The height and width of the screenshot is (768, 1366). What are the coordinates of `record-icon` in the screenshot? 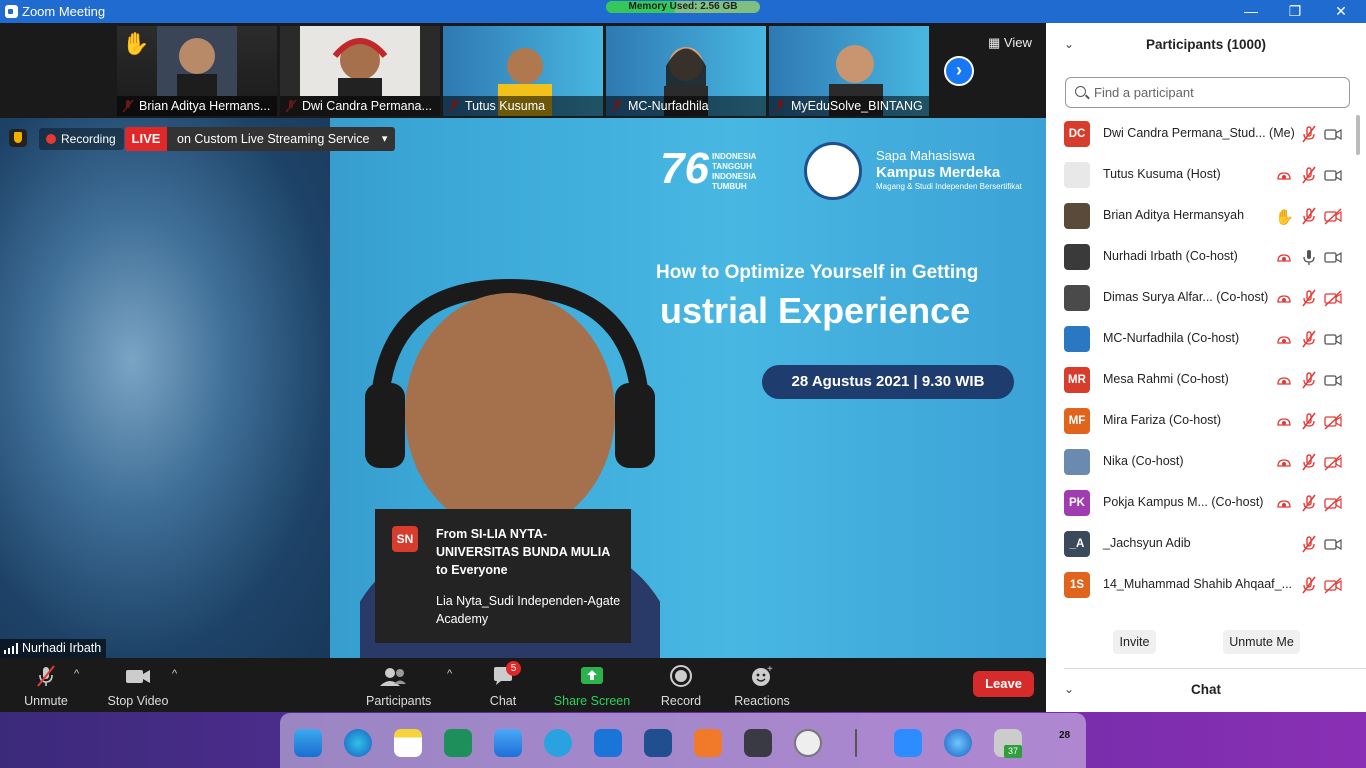 It's located at (681, 676).